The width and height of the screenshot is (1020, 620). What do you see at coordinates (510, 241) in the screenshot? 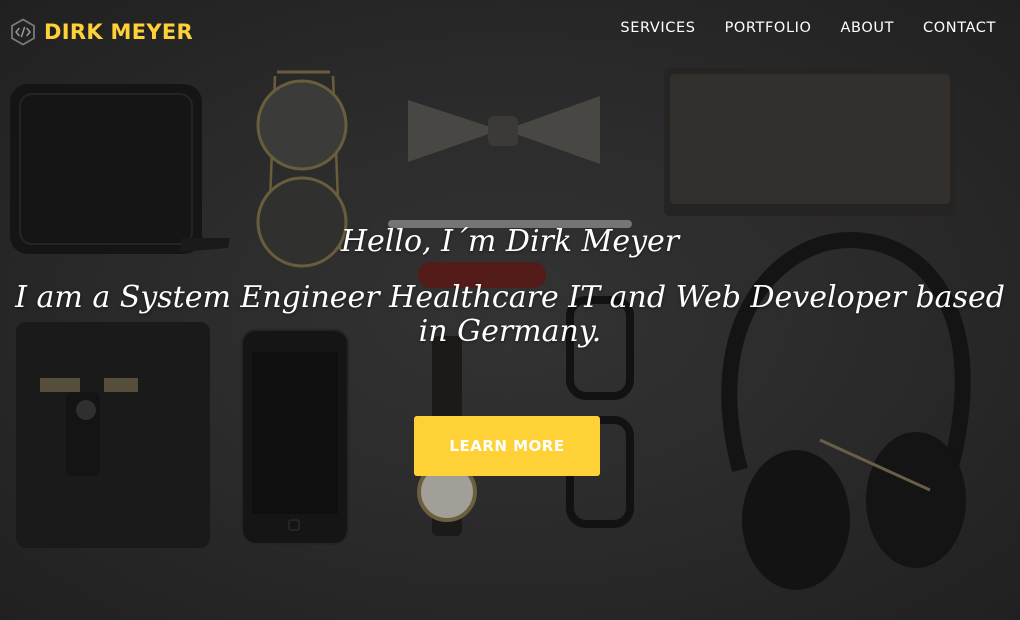
I see `intro-lead-in: Hello, I´m Dirk Meyer` at bounding box center [510, 241].